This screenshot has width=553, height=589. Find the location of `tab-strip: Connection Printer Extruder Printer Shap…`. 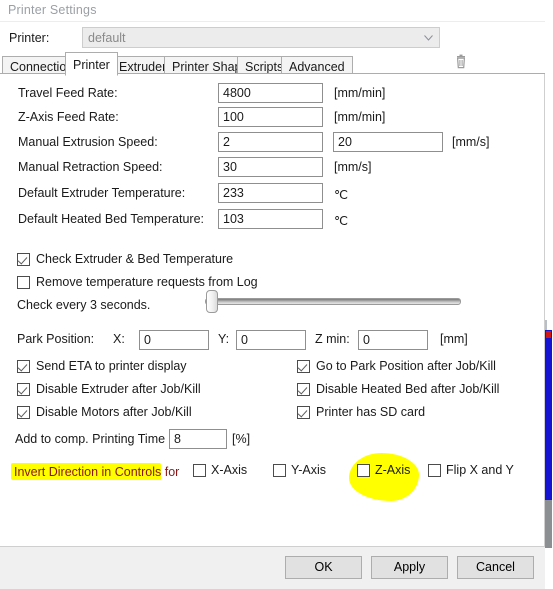

tab-strip: Connection Printer Extruder Printer Shap… is located at coordinates (272, 64).